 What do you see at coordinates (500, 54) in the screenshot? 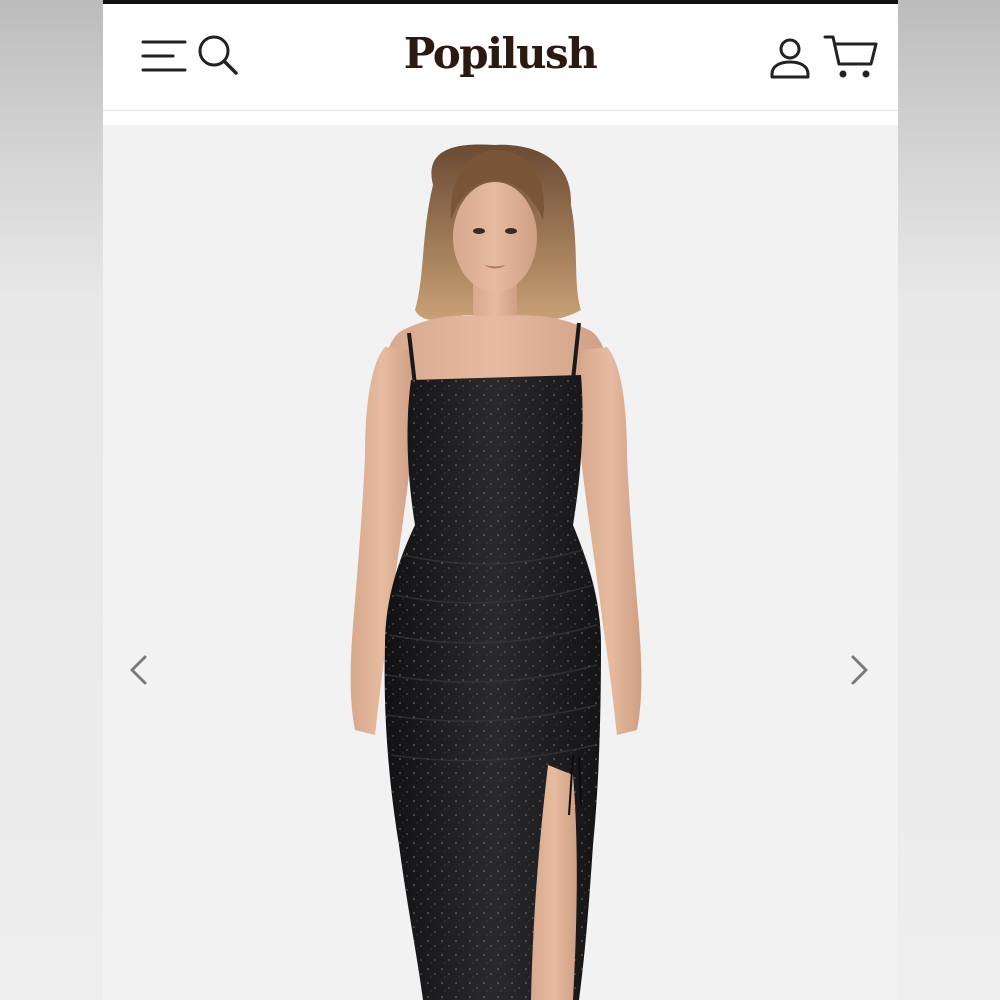
I see `brand-logo: Popilush` at bounding box center [500, 54].